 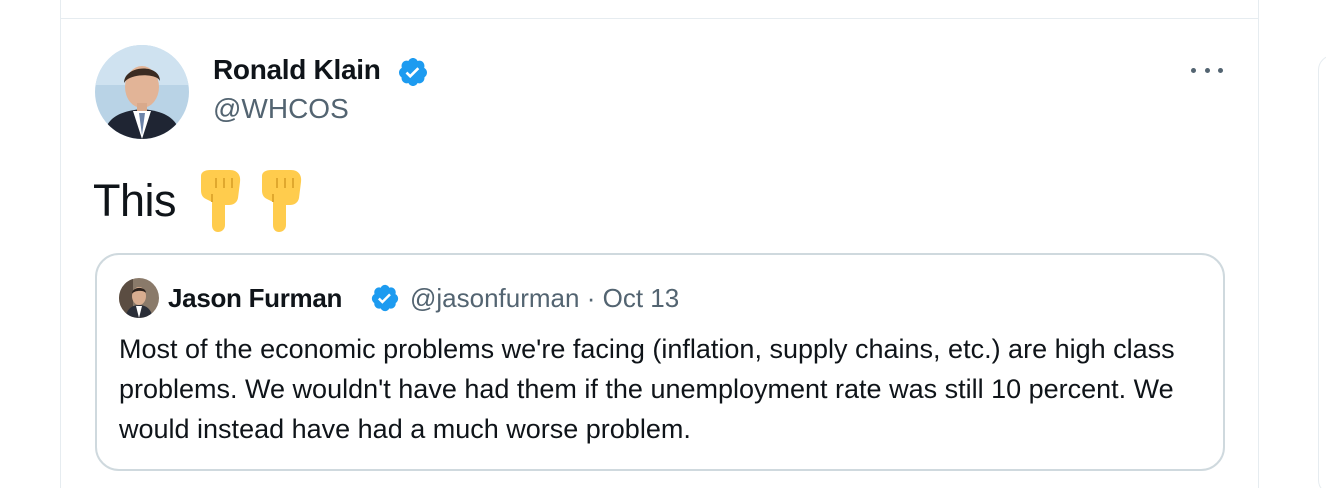 I want to click on tweet-text: This, so click(x=135, y=200).